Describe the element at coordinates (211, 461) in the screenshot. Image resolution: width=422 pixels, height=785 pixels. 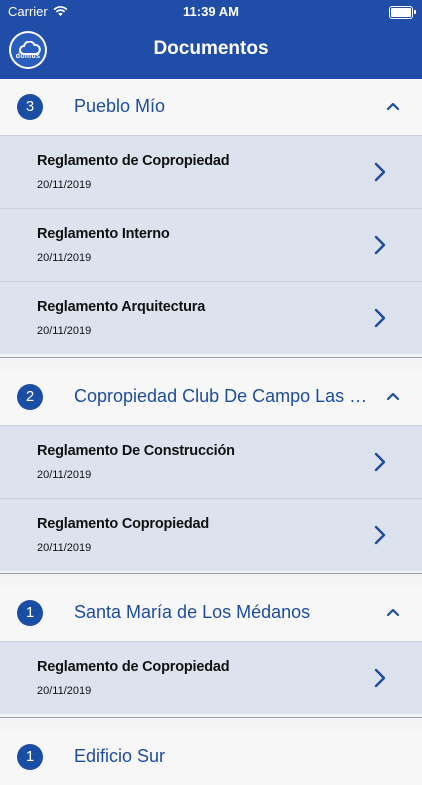
I see `document-row: Reglamento De Construcción 20/11/2019` at that location.